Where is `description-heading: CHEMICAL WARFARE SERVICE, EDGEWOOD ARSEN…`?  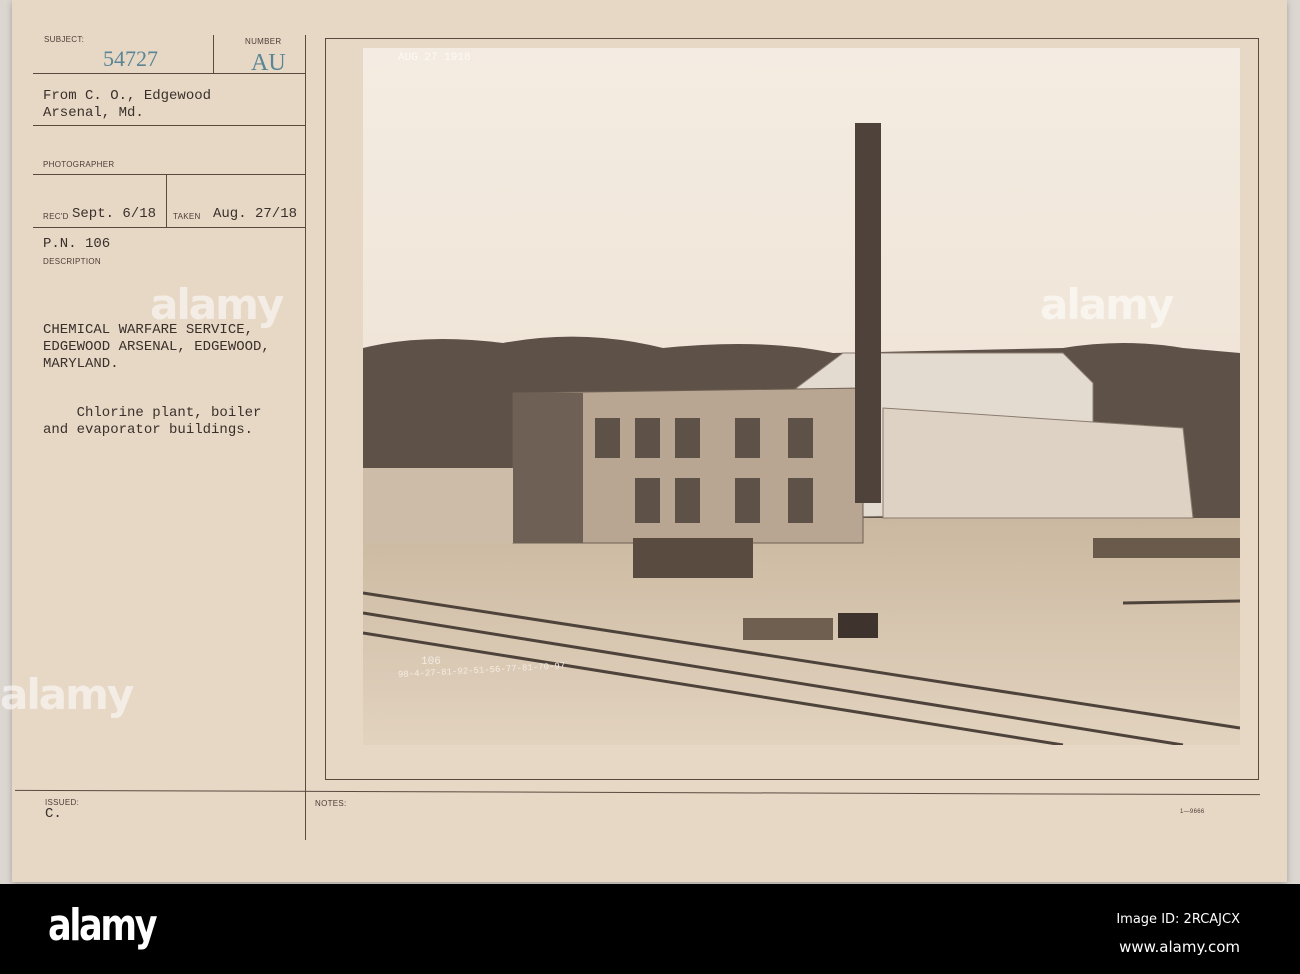 description-heading: CHEMICAL WARFARE SERVICE, EDGEWOOD ARSEN… is located at coordinates (156, 347).